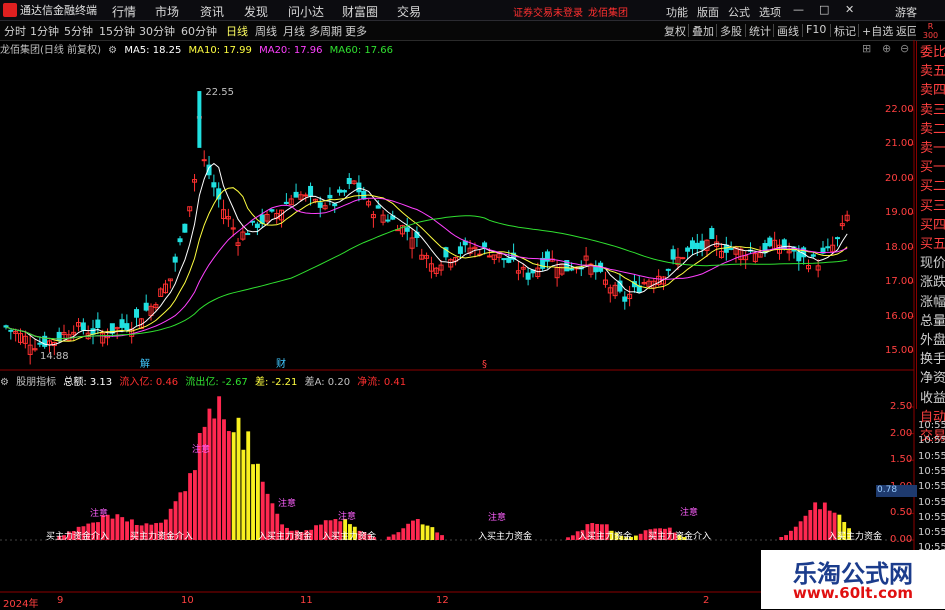 Image resolution: width=945 pixels, height=610 pixels. Describe the element at coordinates (36, 382) in the screenshot. I see `indicator-title: 股朋指标` at that location.